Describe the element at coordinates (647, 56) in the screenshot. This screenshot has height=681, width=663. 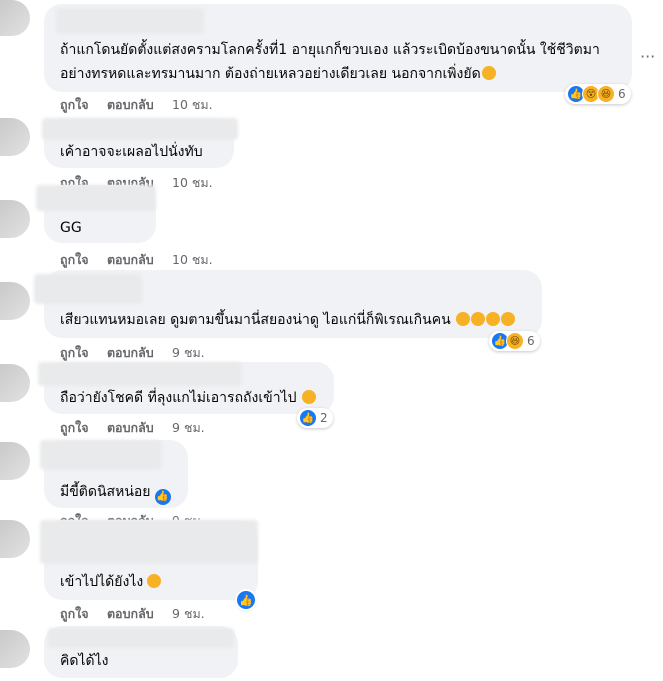
I see `more-options-icon: ···` at that location.